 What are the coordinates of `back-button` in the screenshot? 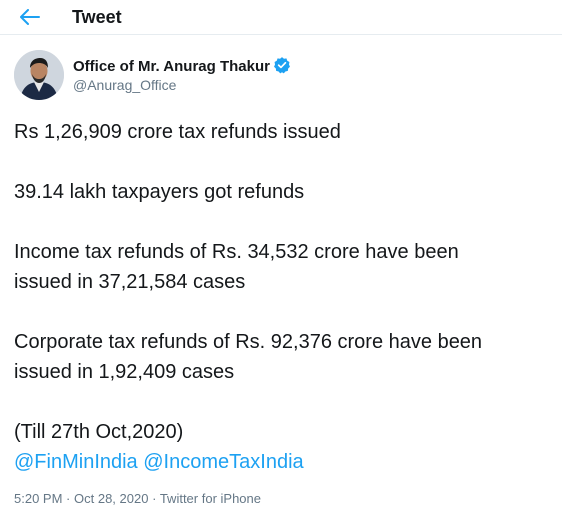 It's located at (30, 17).